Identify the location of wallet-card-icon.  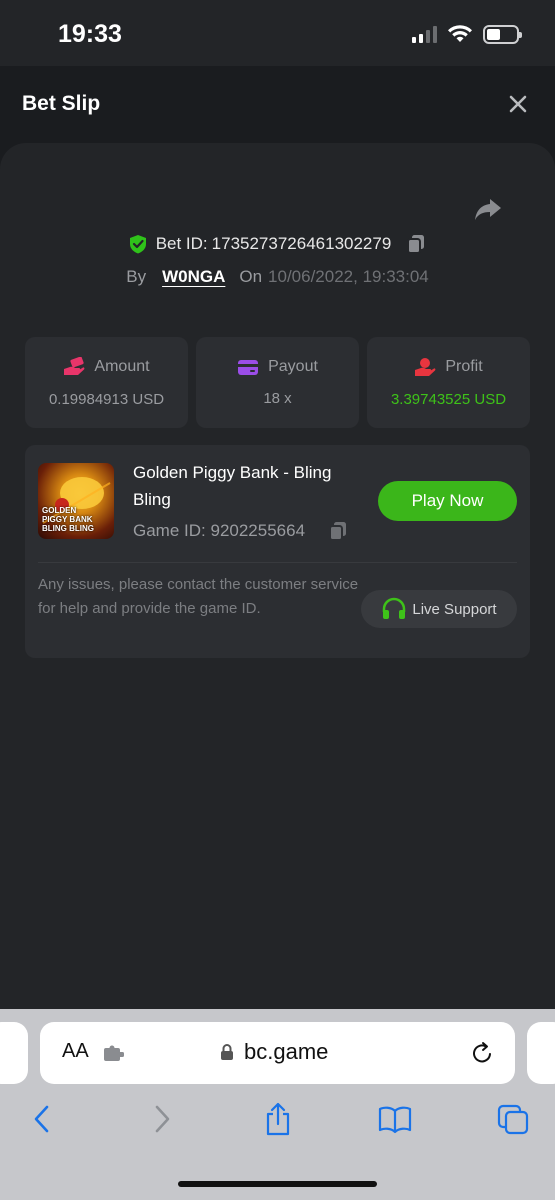
(248, 367).